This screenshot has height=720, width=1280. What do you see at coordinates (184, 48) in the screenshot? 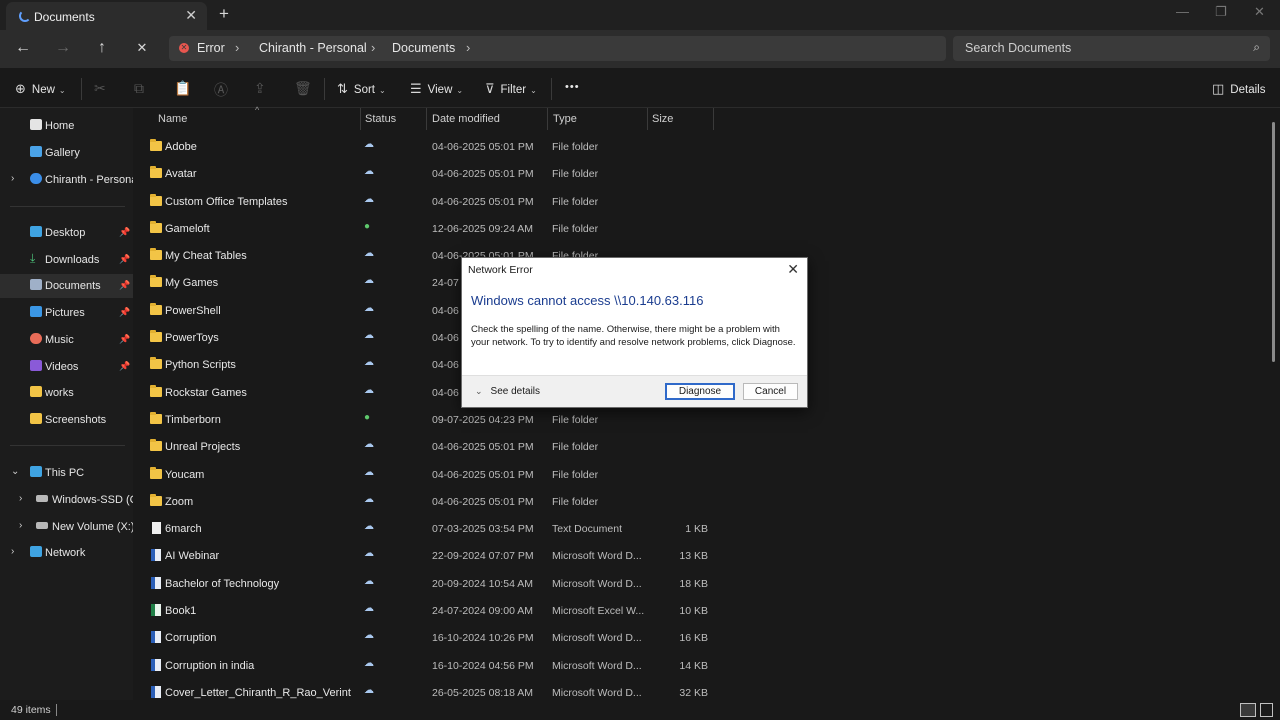
I see `error-icon: ✕` at bounding box center [184, 48].